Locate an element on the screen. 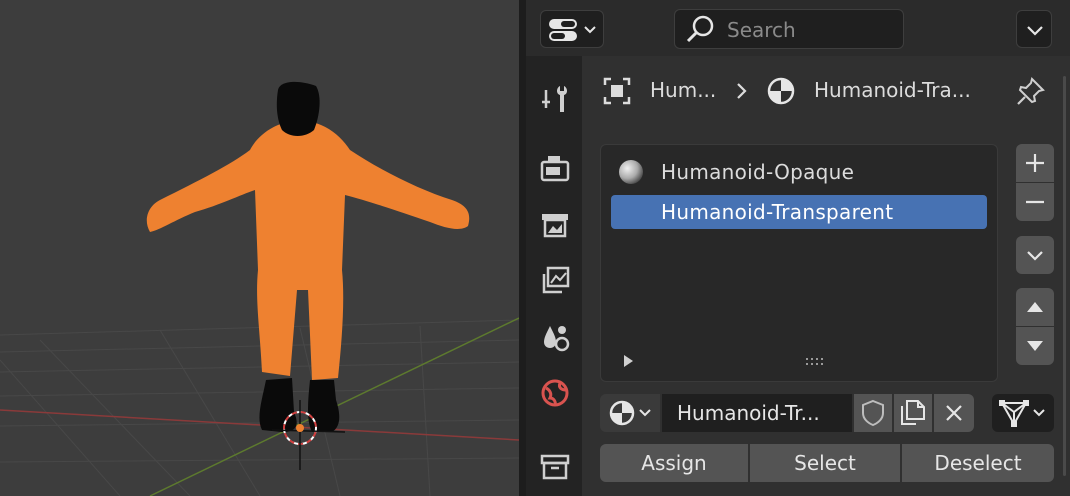  output-icon is located at coordinates (555, 226).